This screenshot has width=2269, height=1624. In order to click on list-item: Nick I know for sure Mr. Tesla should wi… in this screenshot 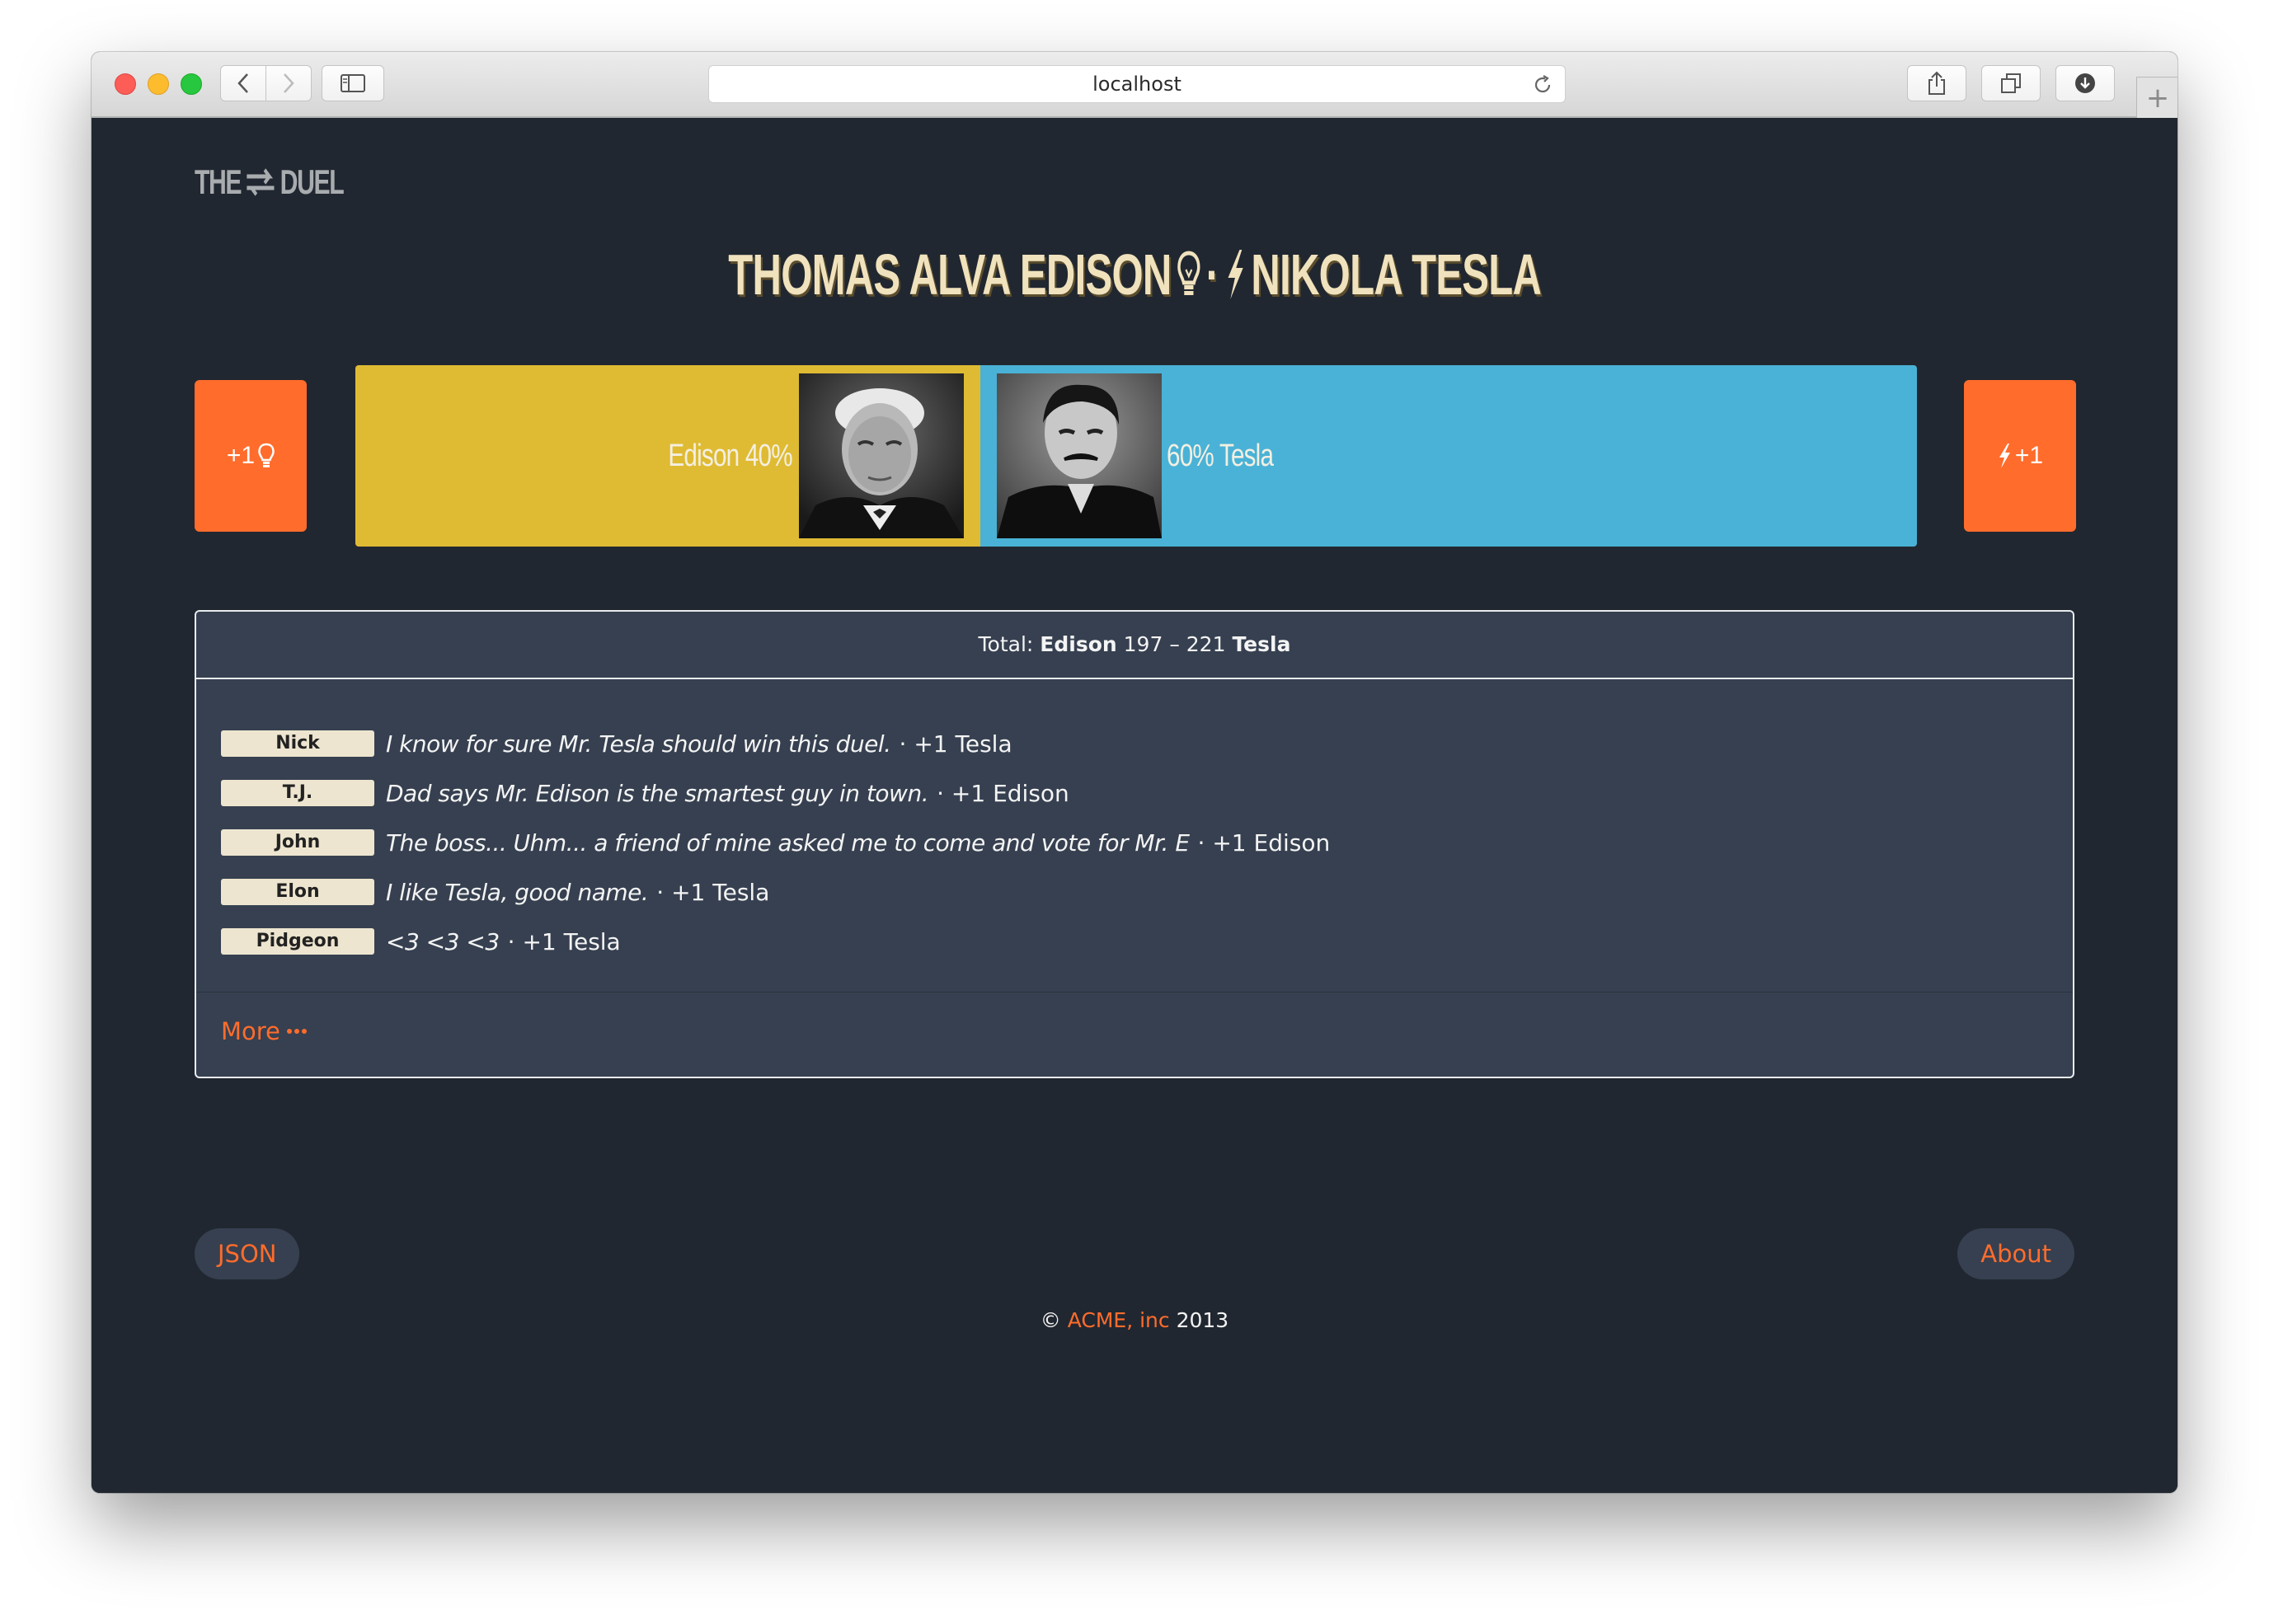, I will do `click(775, 744)`.